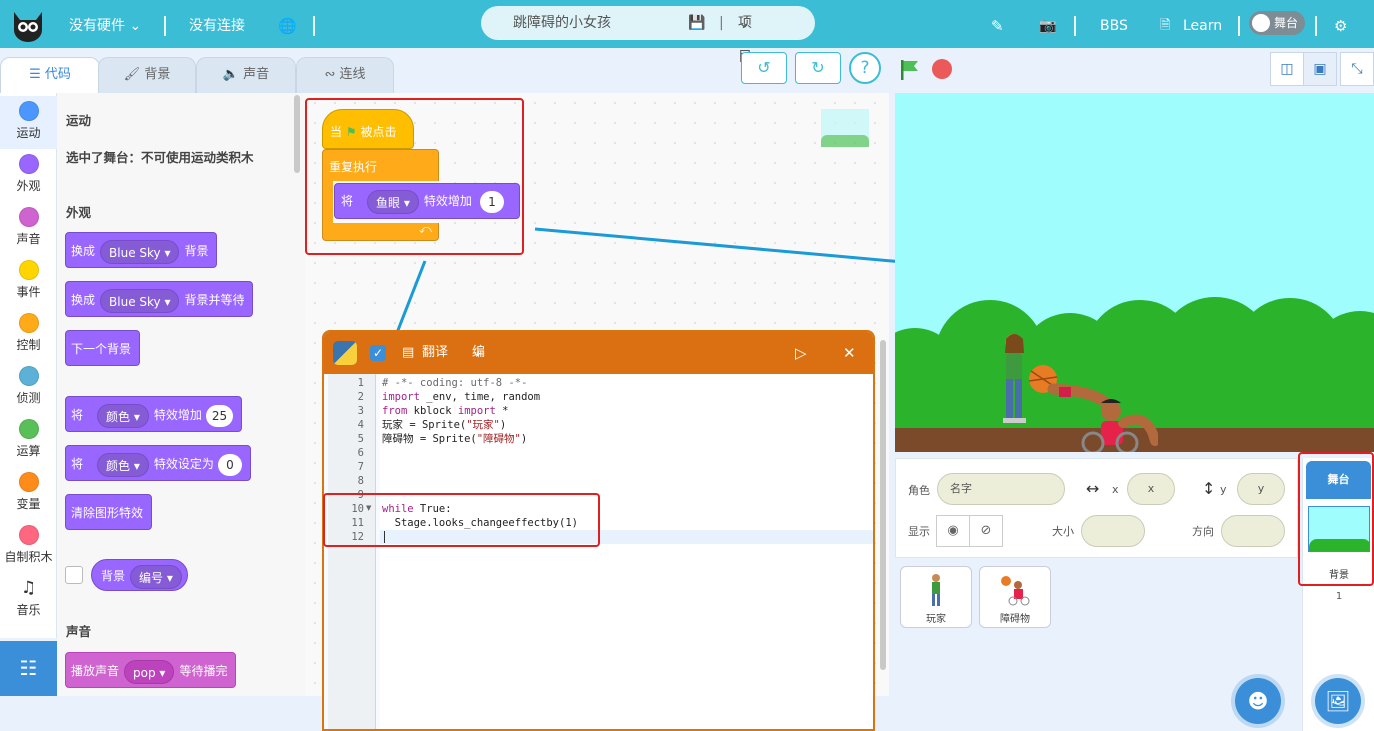 This screenshot has width=1374, height=731. What do you see at coordinates (764, 68) in the screenshot?
I see `undo-button: ↺` at bounding box center [764, 68].